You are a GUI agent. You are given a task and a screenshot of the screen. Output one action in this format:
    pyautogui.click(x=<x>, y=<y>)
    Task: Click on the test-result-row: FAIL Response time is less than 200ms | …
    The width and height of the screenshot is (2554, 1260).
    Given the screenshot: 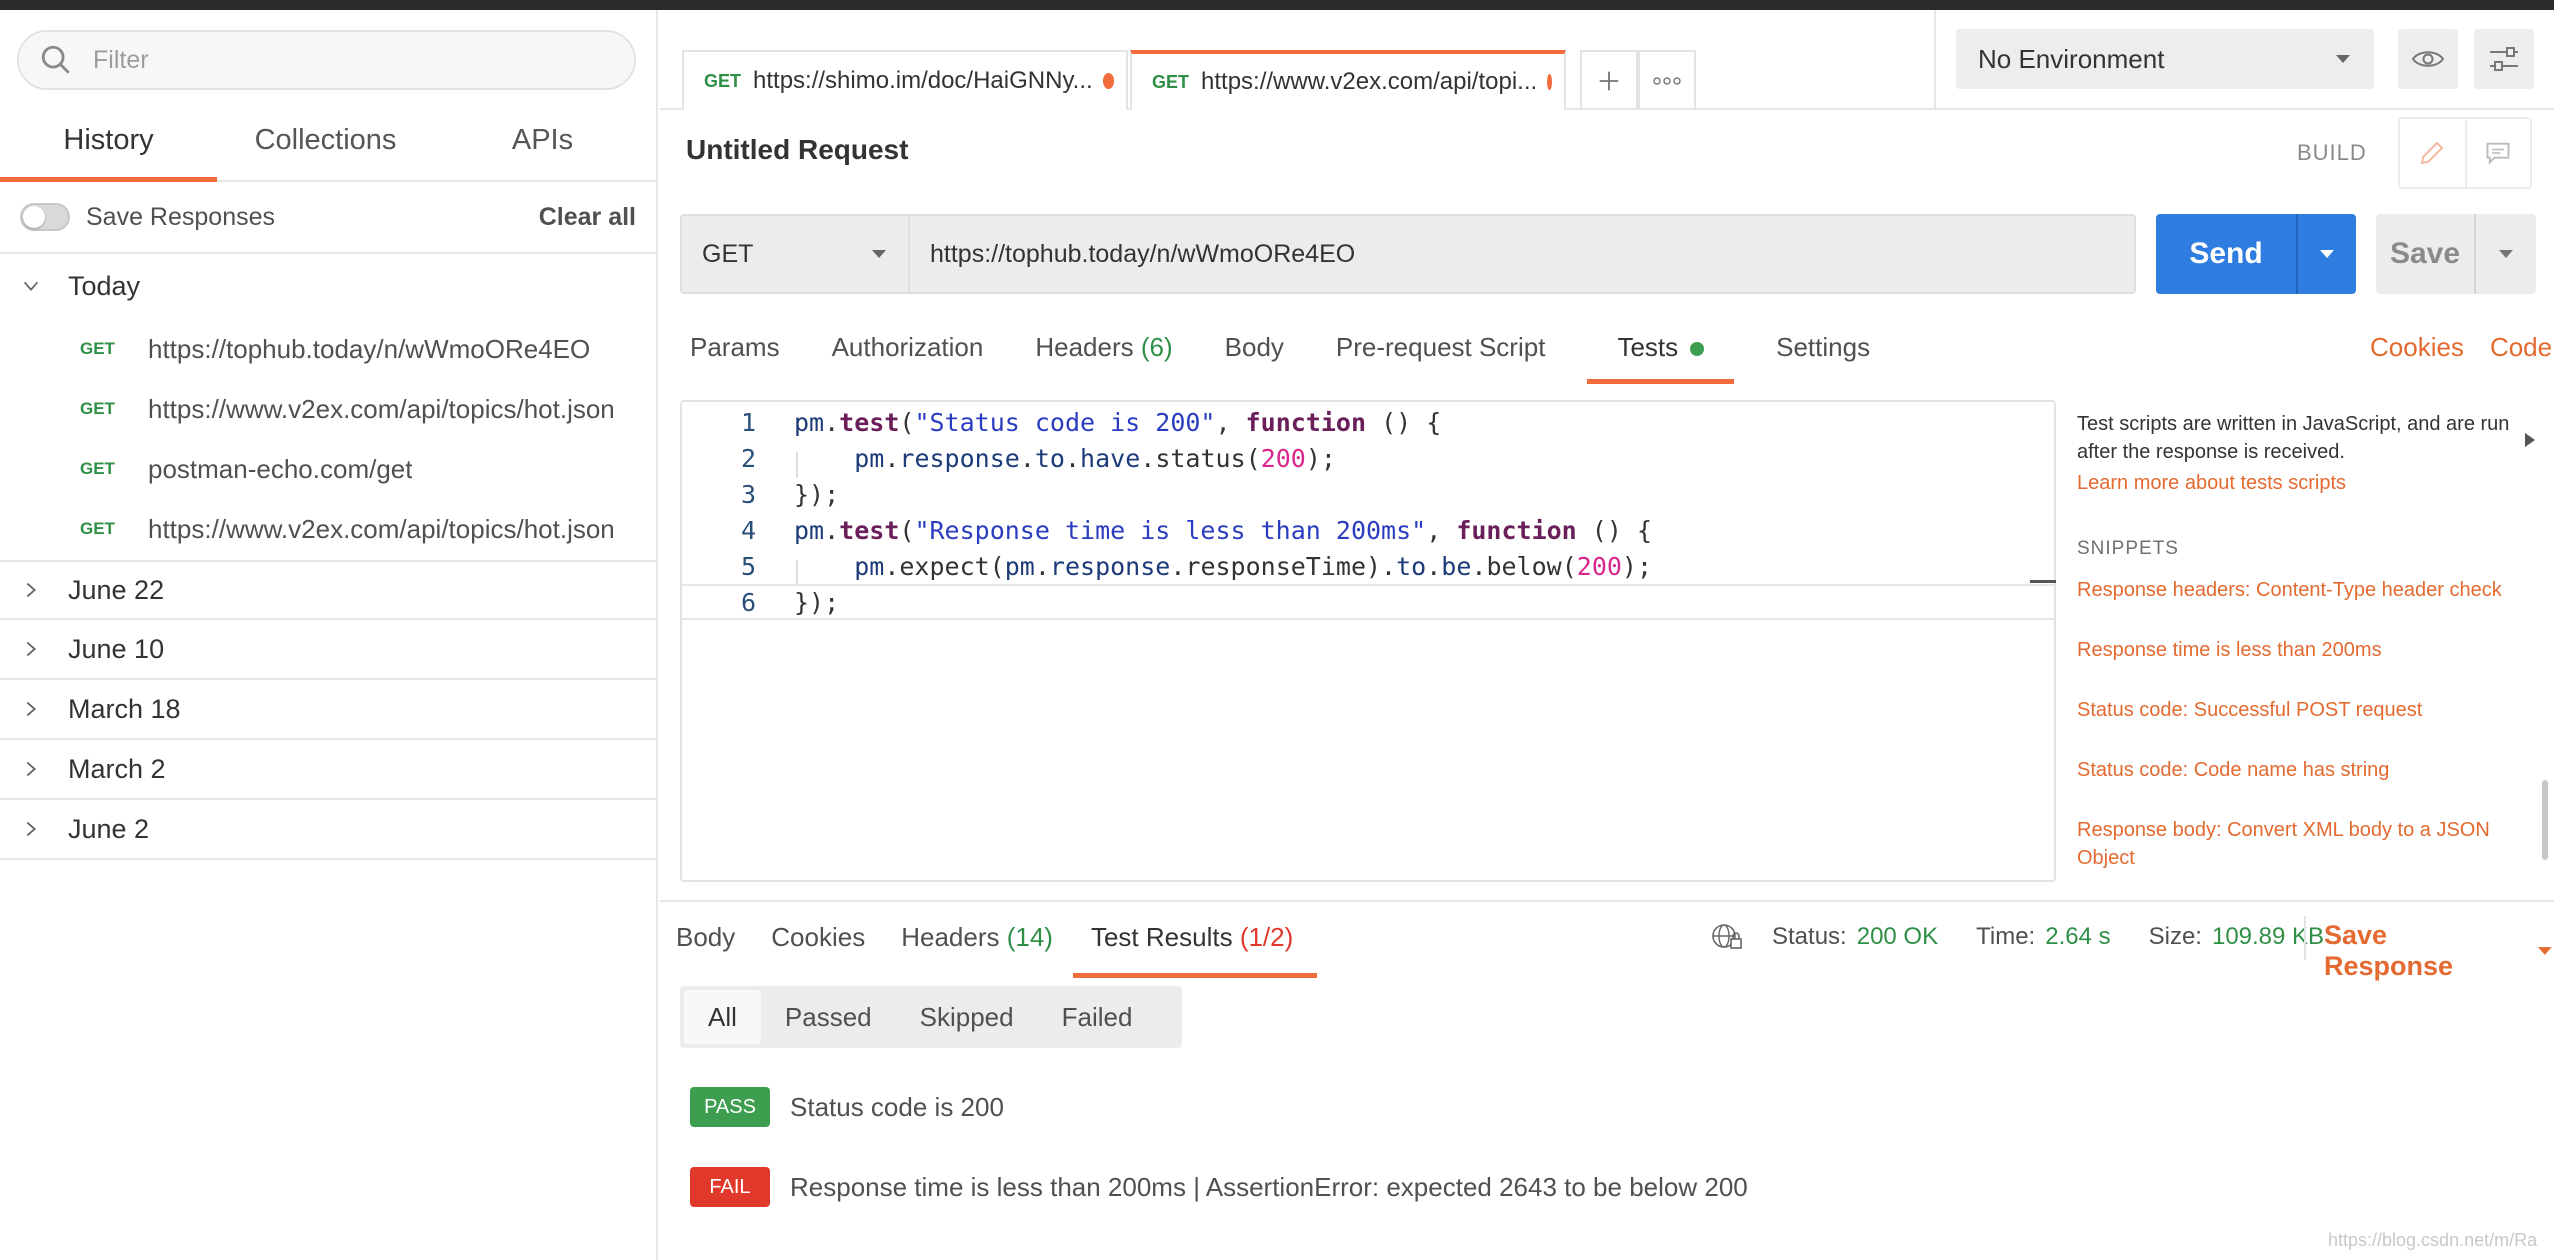 What is the action you would take?
    pyautogui.click(x=1219, y=1187)
    